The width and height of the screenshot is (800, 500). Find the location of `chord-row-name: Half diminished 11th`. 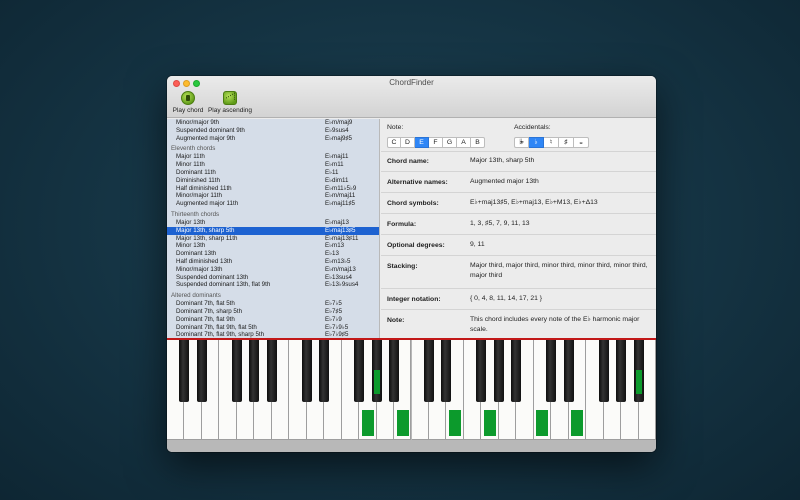

chord-row-name: Half diminished 11th is located at coordinates (204, 188).